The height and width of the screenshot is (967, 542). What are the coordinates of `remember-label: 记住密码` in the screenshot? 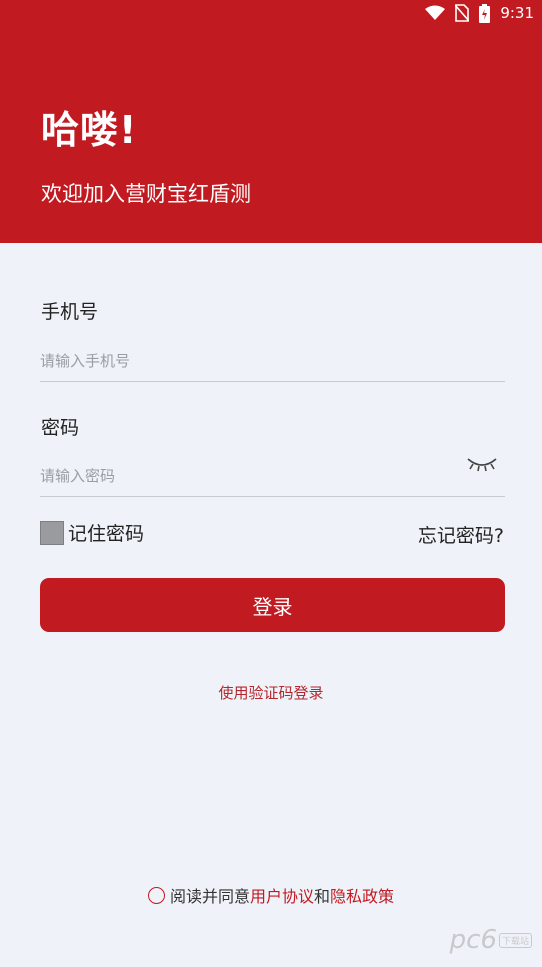 It's located at (106, 534).